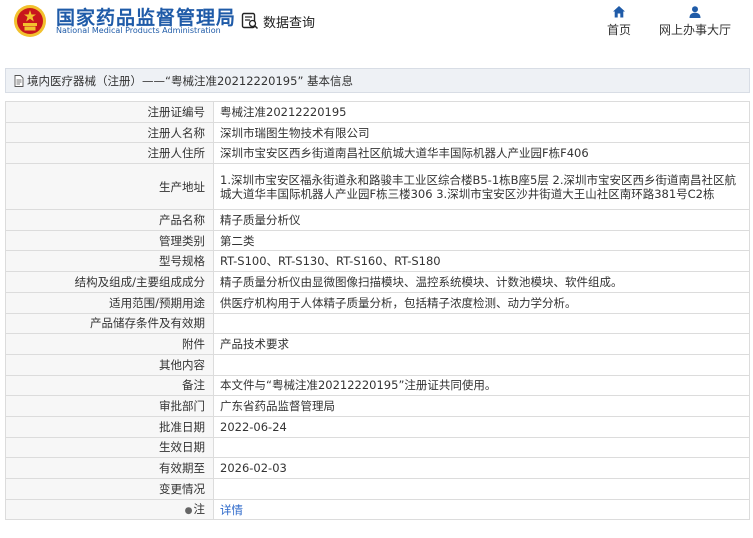 The width and height of the screenshot is (753, 538). What do you see at coordinates (250, 21) in the screenshot?
I see `data-query-icon` at bounding box center [250, 21].